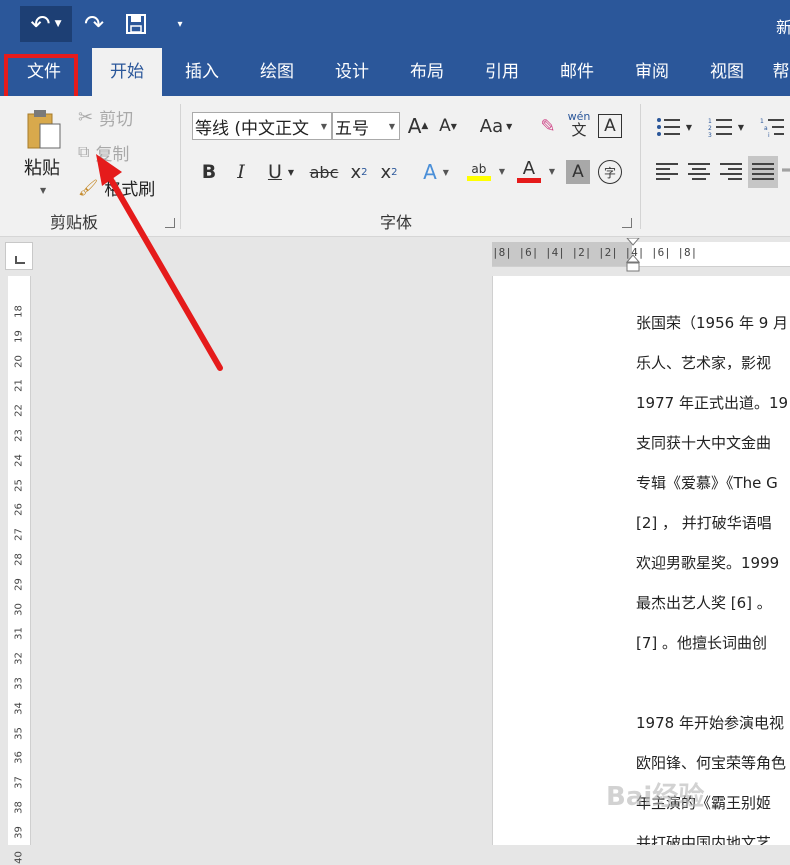 Image resolution: width=790 pixels, height=865 pixels. What do you see at coordinates (180, 24) in the screenshot?
I see `customize-quick-access-button: ▾` at bounding box center [180, 24].